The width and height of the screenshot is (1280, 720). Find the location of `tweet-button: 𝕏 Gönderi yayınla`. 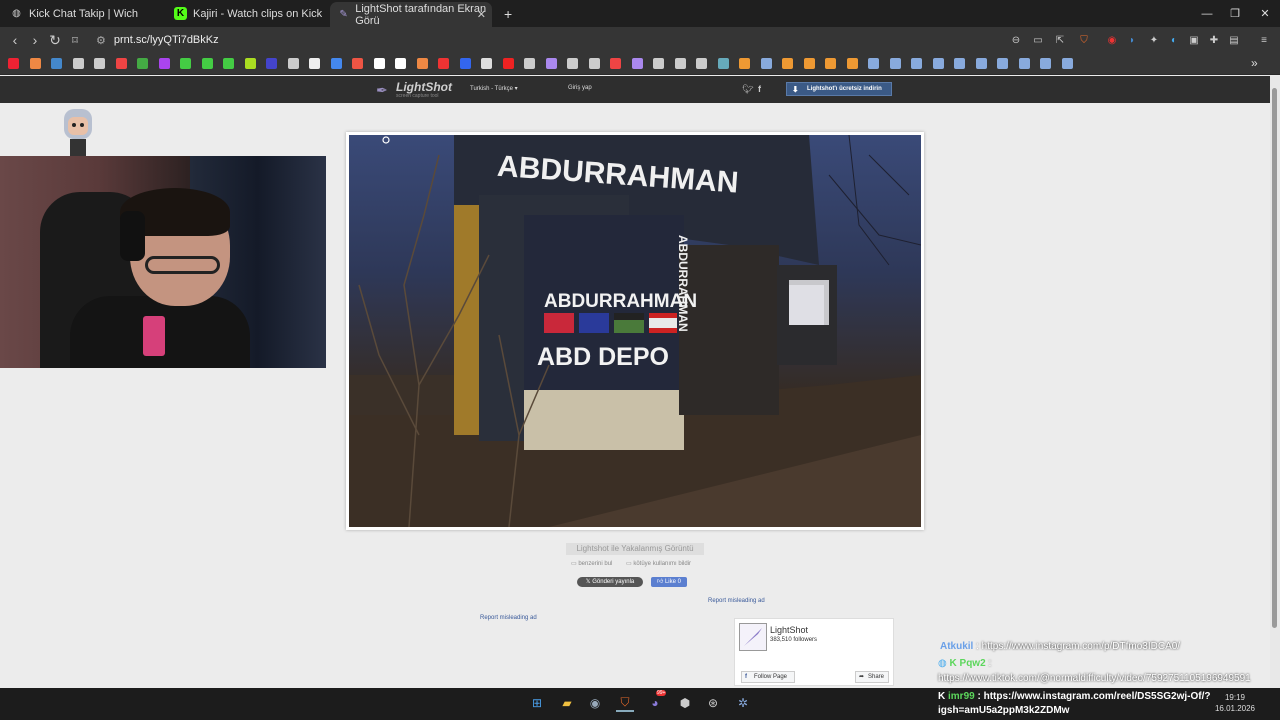

tweet-button: 𝕏 Gönderi yayınla is located at coordinates (610, 582).